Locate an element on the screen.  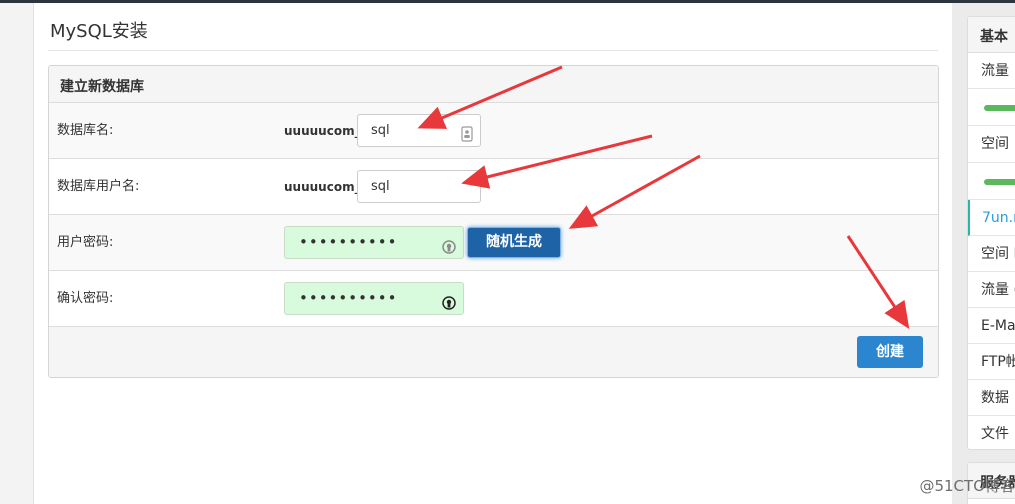
traffic-usage-bar is located at coordinates (999, 108).